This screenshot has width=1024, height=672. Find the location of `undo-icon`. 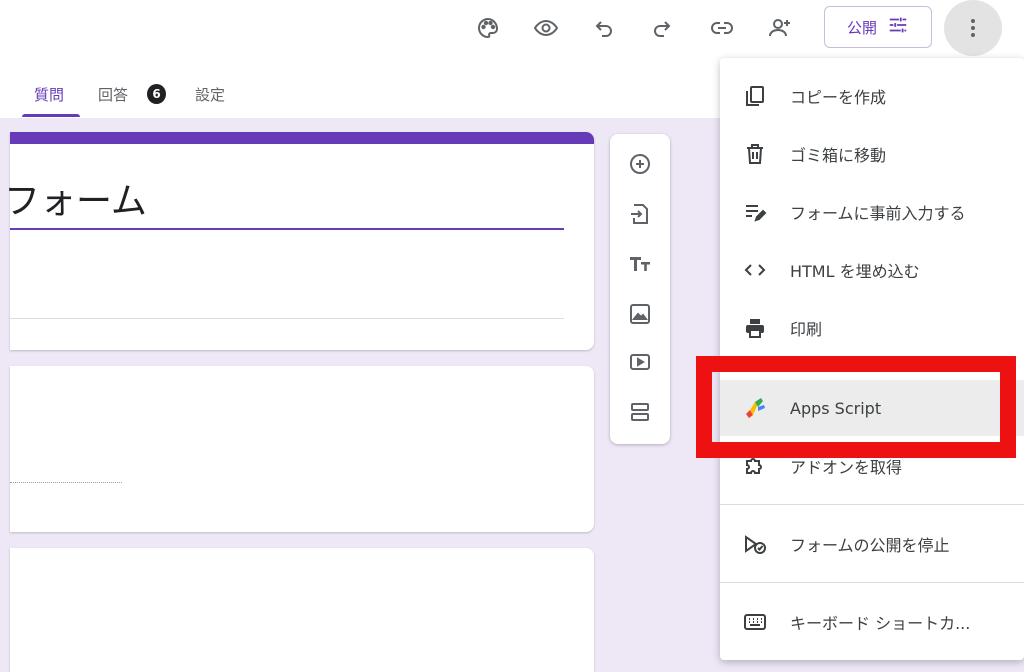

undo-icon is located at coordinates (604, 28).